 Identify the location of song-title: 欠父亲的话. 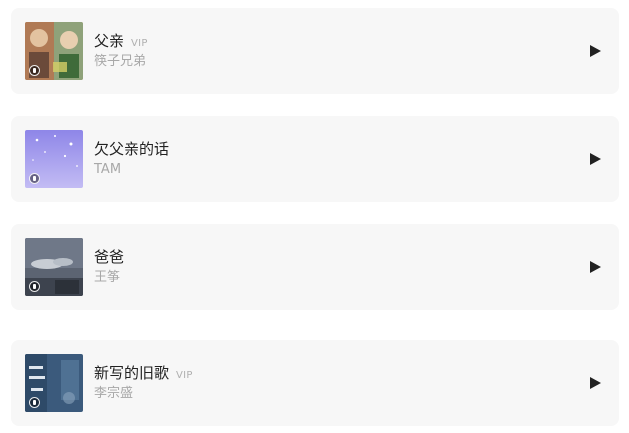
(132, 149).